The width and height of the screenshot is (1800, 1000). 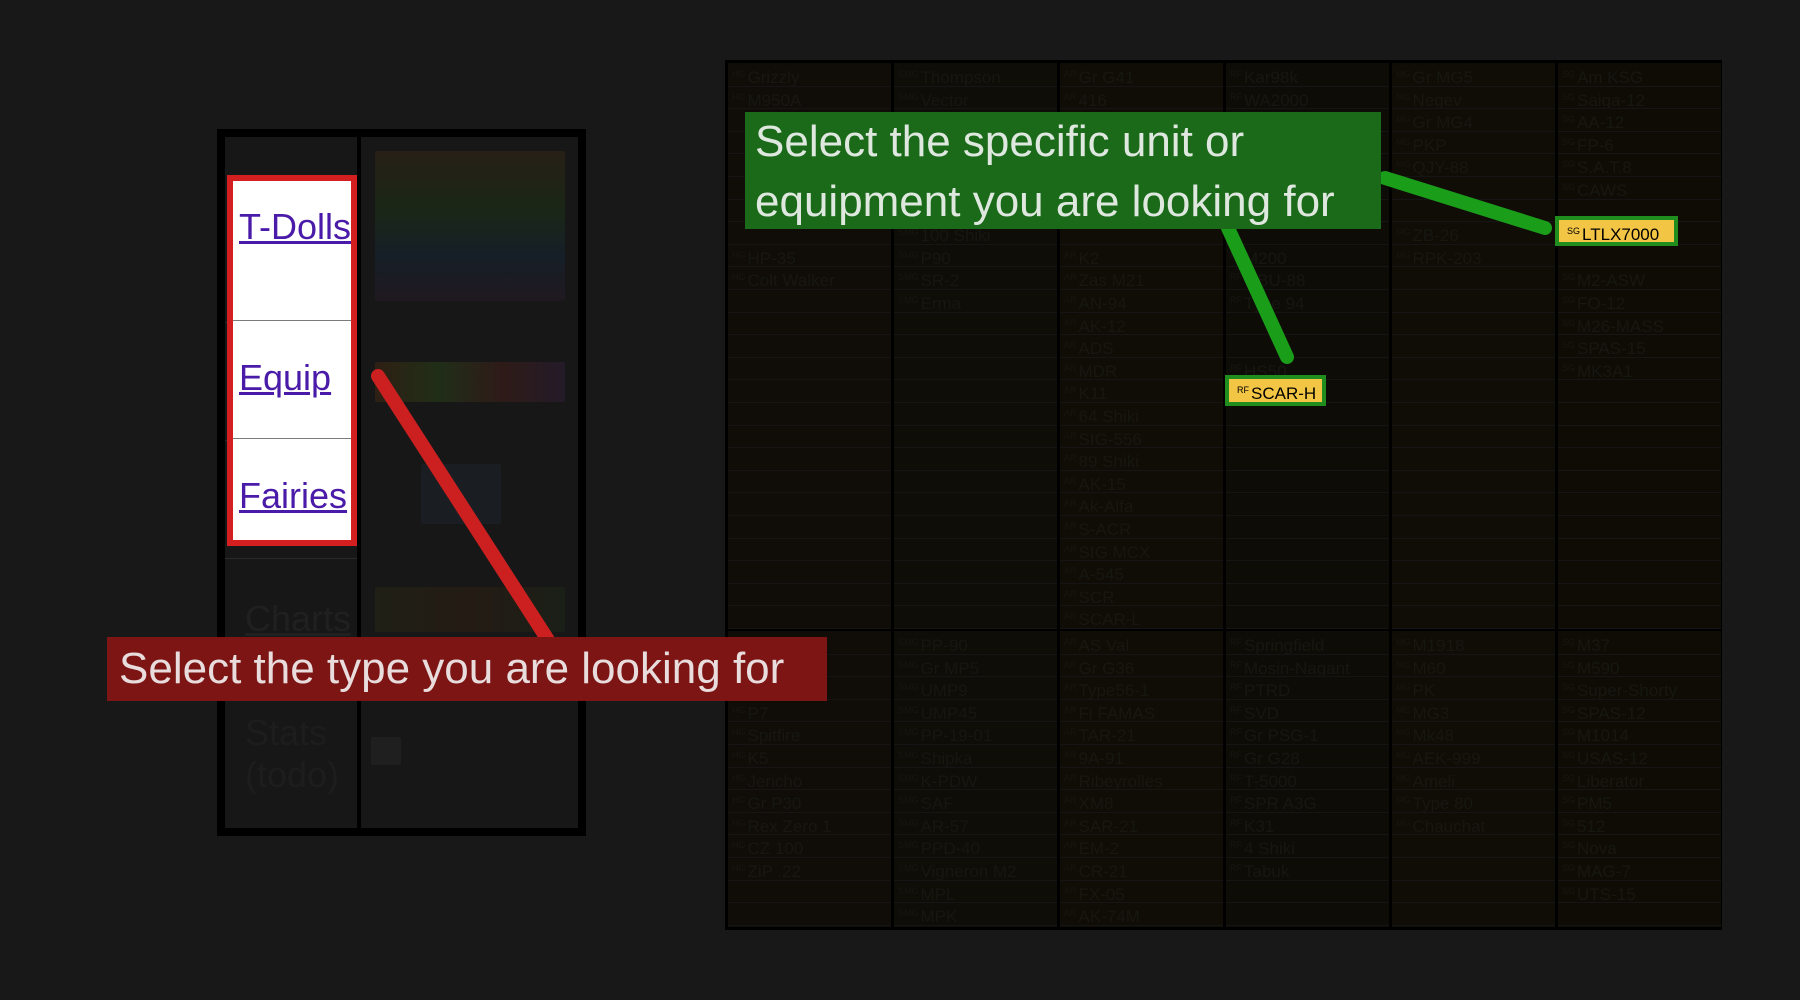 What do you see at coordinates (463, 508) in the screenshot?
I see `red-connector` at bounding box center [463, 508].